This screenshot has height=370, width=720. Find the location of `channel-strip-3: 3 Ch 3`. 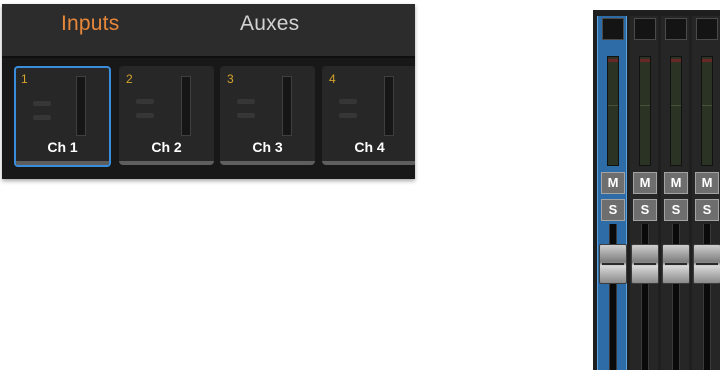

channel-strip-3: 3 Ch 3 is located at coordinates (267, 115).